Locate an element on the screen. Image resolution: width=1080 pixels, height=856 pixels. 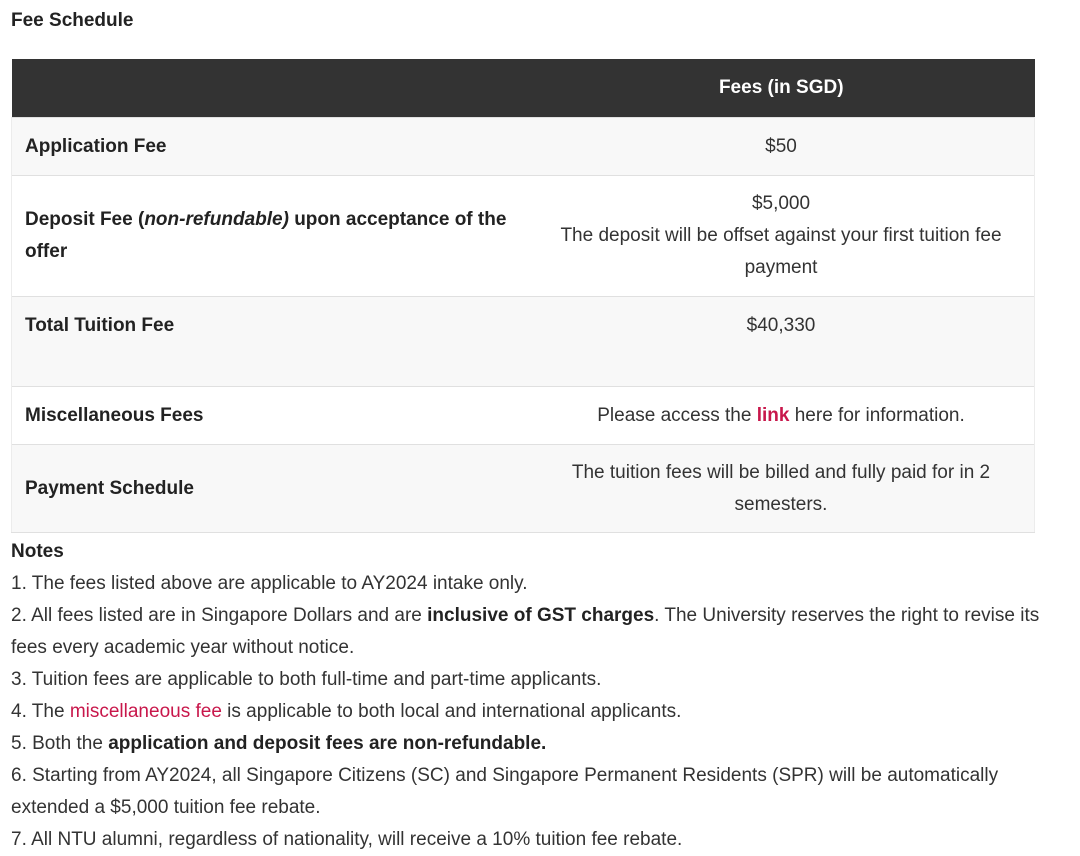
table-header-row: Fees (in SGD) is located at coordinates (523, 88).